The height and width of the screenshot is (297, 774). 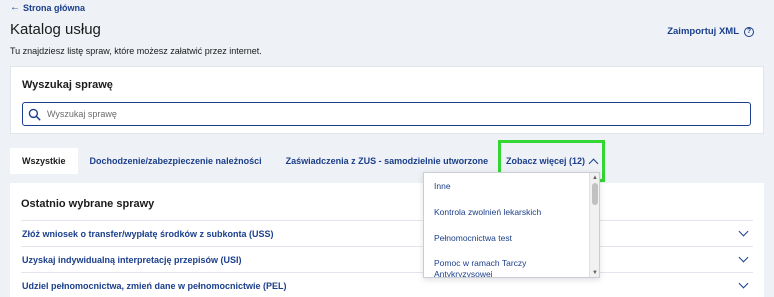 What do you see at coordinates (507, 186) in the screenshot?
I see `dropdown-item-other: Inne` at bounding box center [507, 186].